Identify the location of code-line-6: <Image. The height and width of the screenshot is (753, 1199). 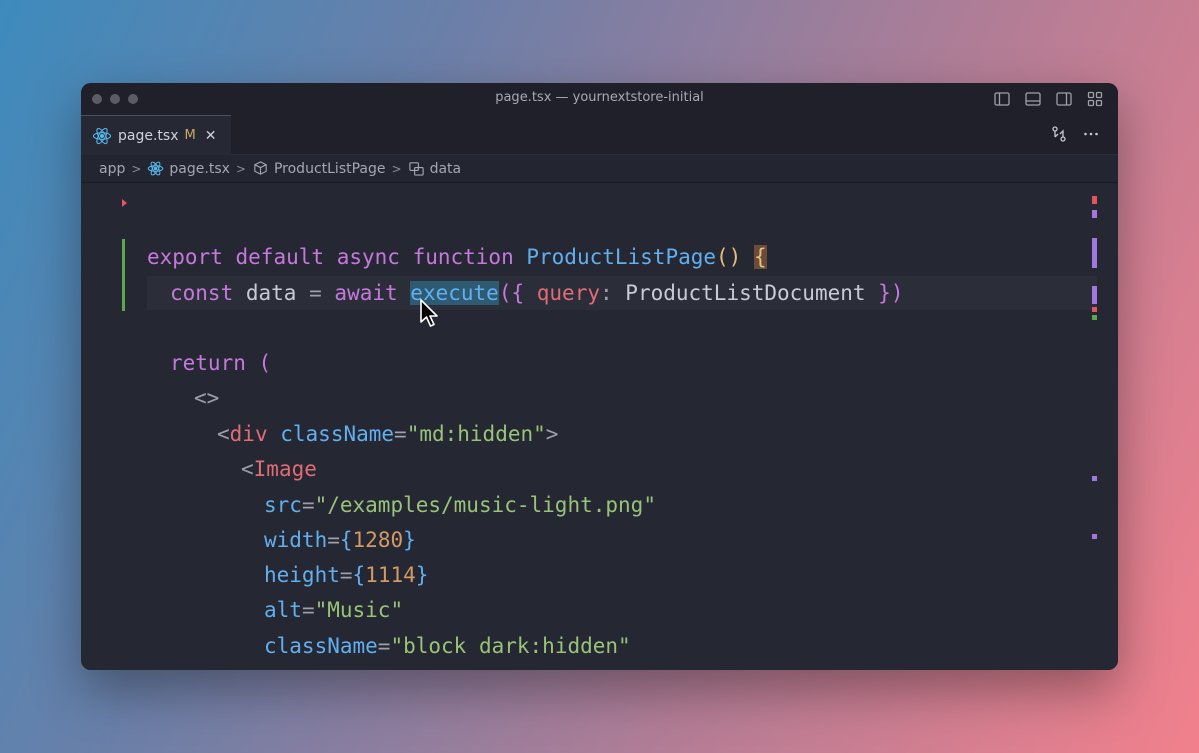
(279, 469).